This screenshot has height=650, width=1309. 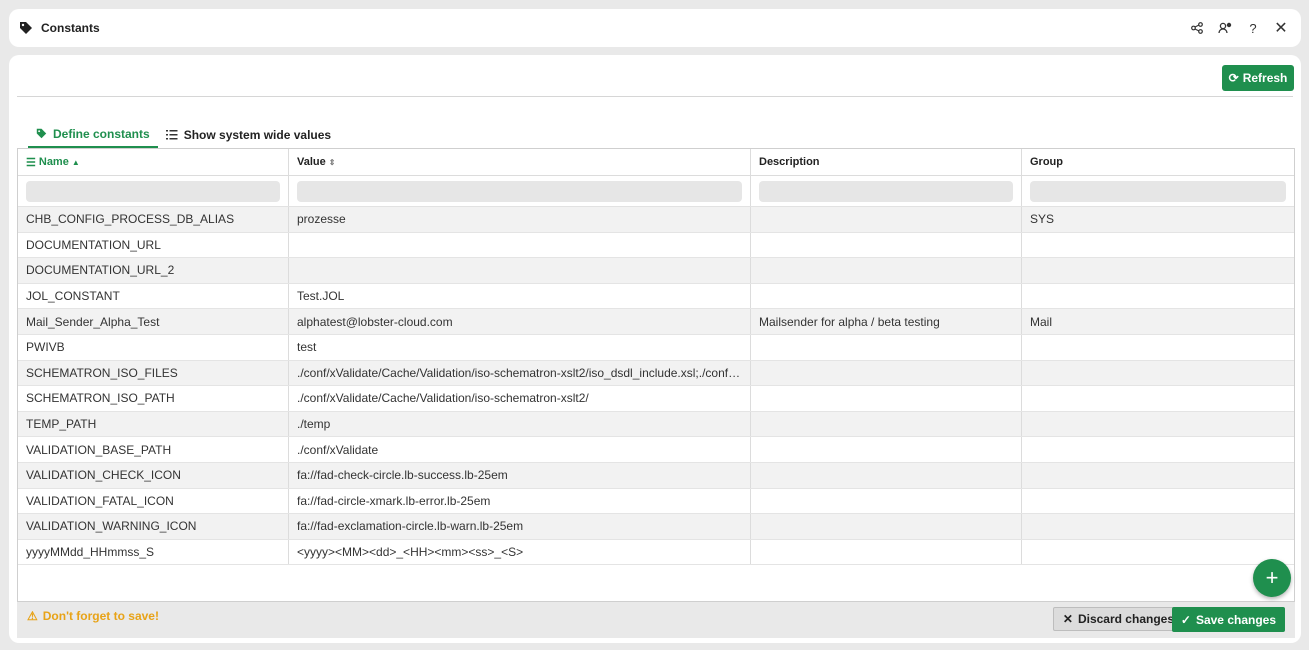 What do you see at coordinates (93, 134) in the screenshot?
I see `tab-define-constants: Define constants` at bounding box center [93, 134].